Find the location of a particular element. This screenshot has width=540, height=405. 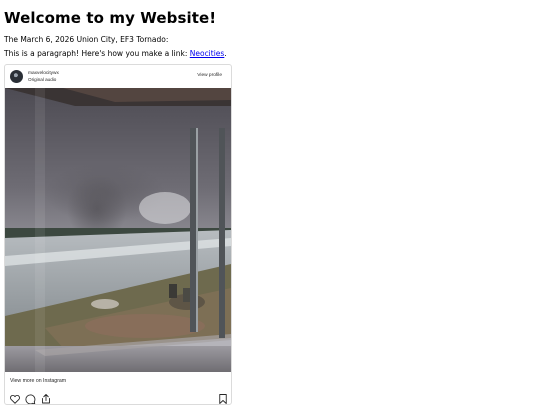

bookmark-icon is located at coordinates (223, 399).